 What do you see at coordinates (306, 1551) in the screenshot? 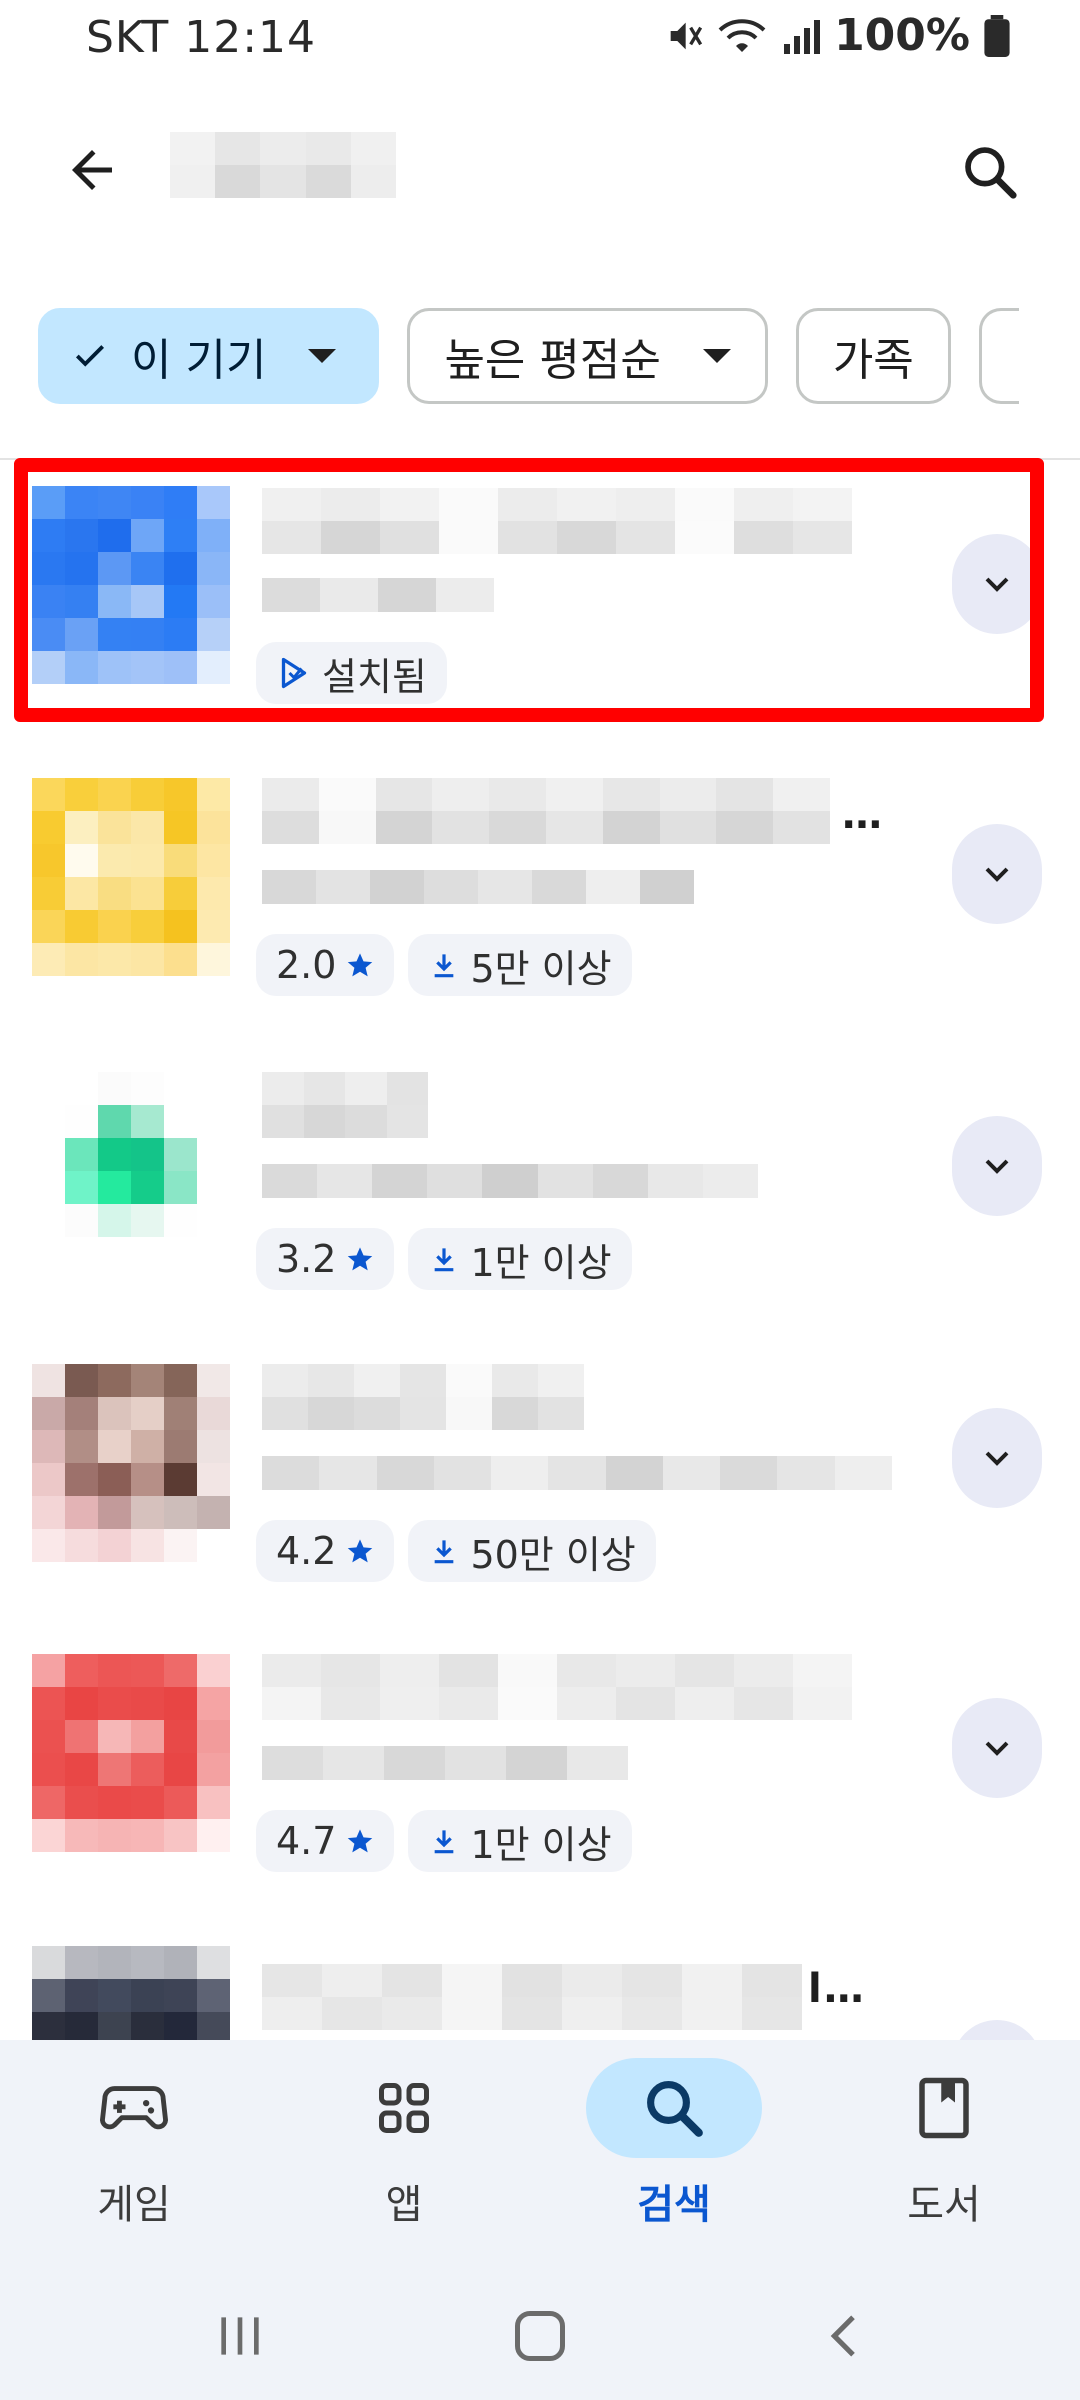
I see `rating-value: 4.2` at bounding box center [306, 1551].